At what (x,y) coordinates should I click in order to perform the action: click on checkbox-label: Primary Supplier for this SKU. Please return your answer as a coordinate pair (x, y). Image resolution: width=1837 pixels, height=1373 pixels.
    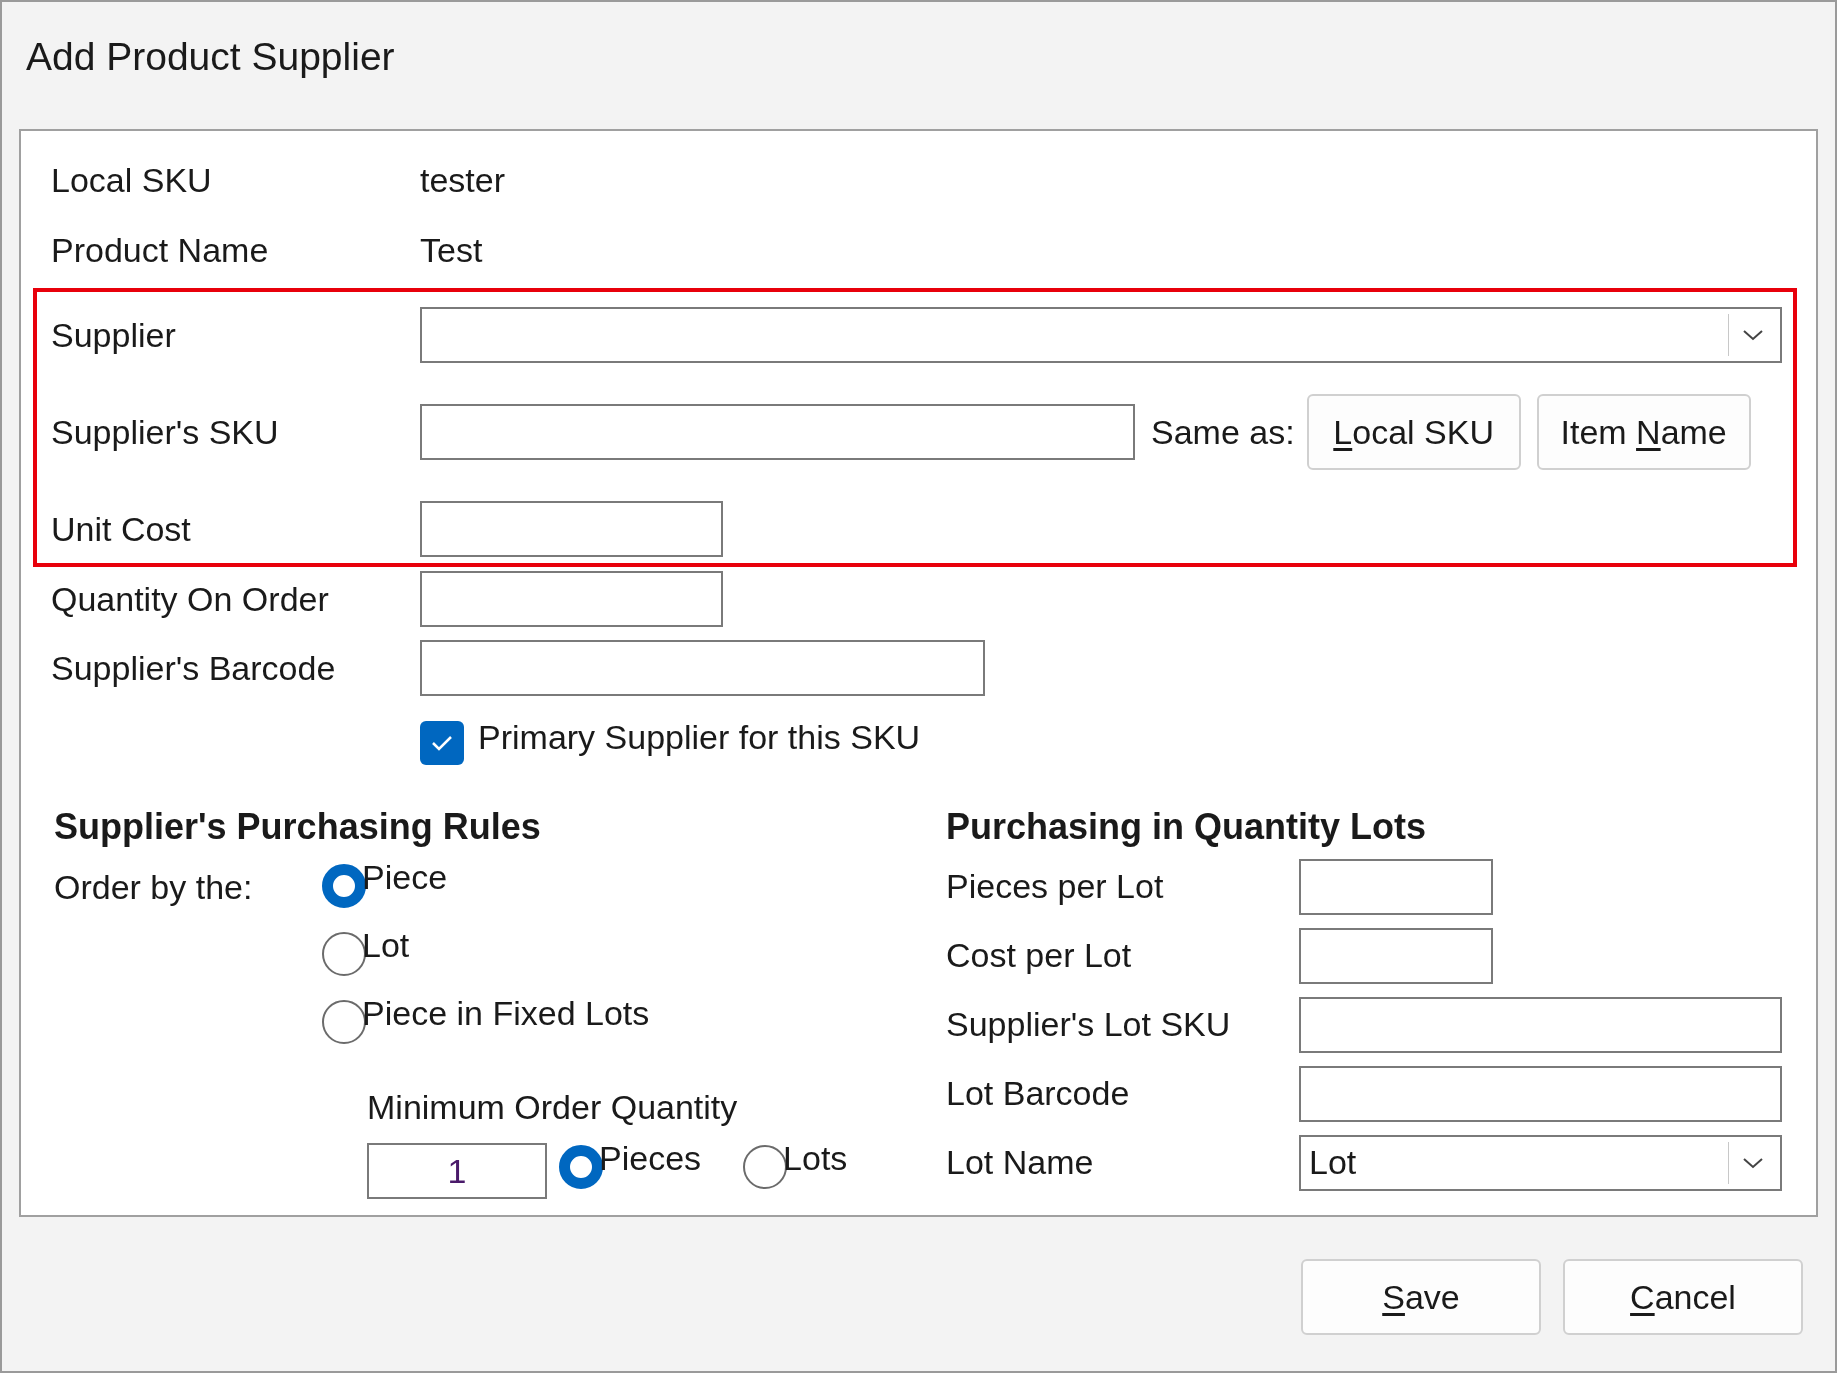
    Looking at the image, I should click on (699, 737).